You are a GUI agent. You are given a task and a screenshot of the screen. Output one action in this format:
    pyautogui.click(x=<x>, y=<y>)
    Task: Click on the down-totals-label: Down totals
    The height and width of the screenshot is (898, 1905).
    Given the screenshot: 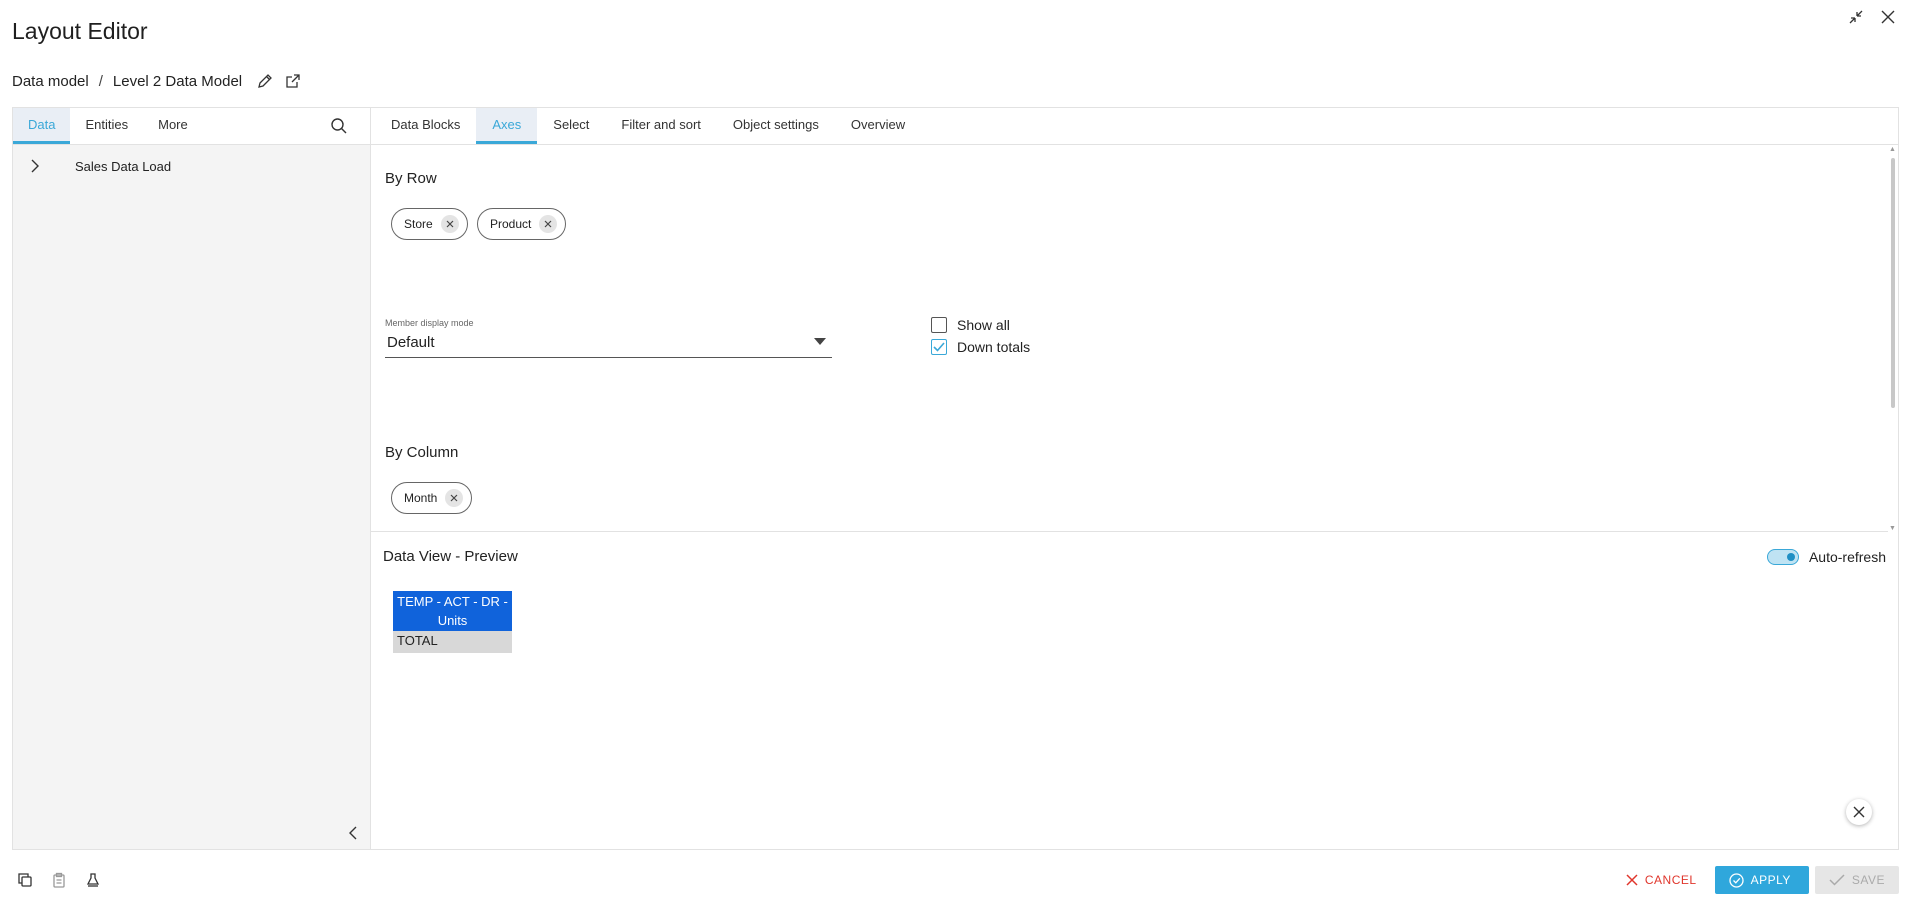 What is the action you would take?
    pyautogui.click(x=994, y=347)
    